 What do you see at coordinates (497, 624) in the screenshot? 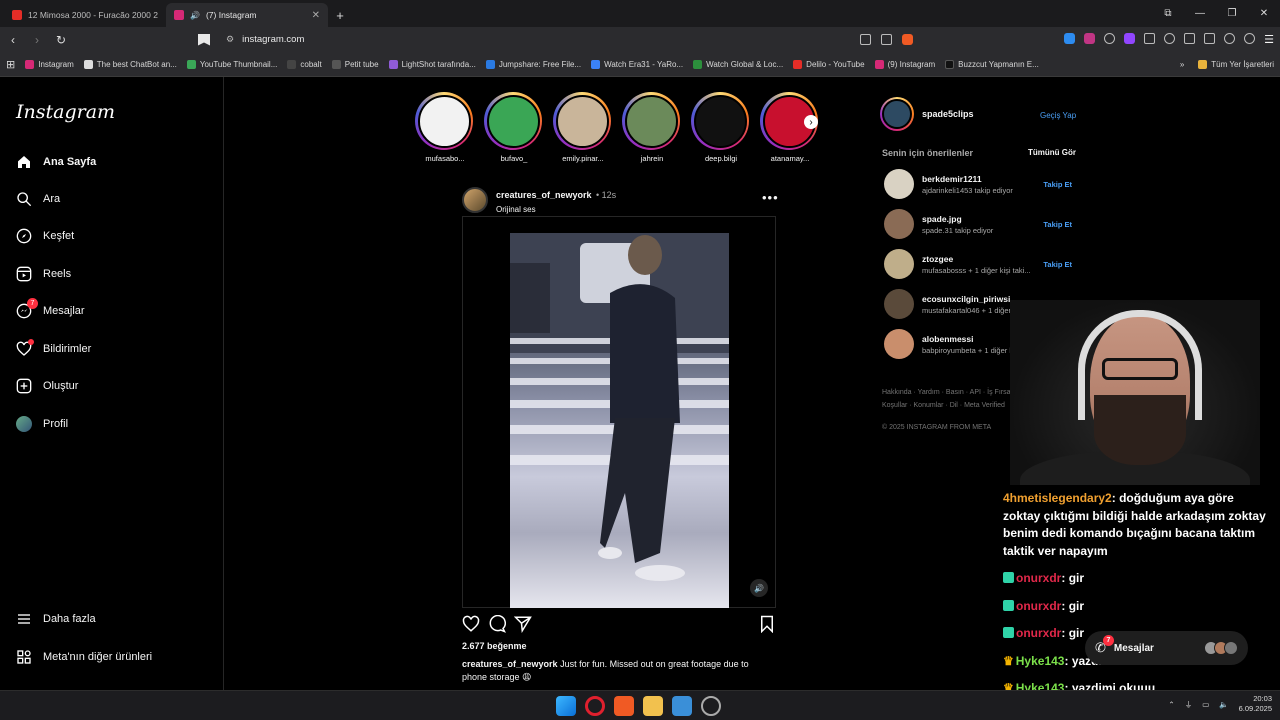
I see `comment-icon` at bounding box center [497, 624].